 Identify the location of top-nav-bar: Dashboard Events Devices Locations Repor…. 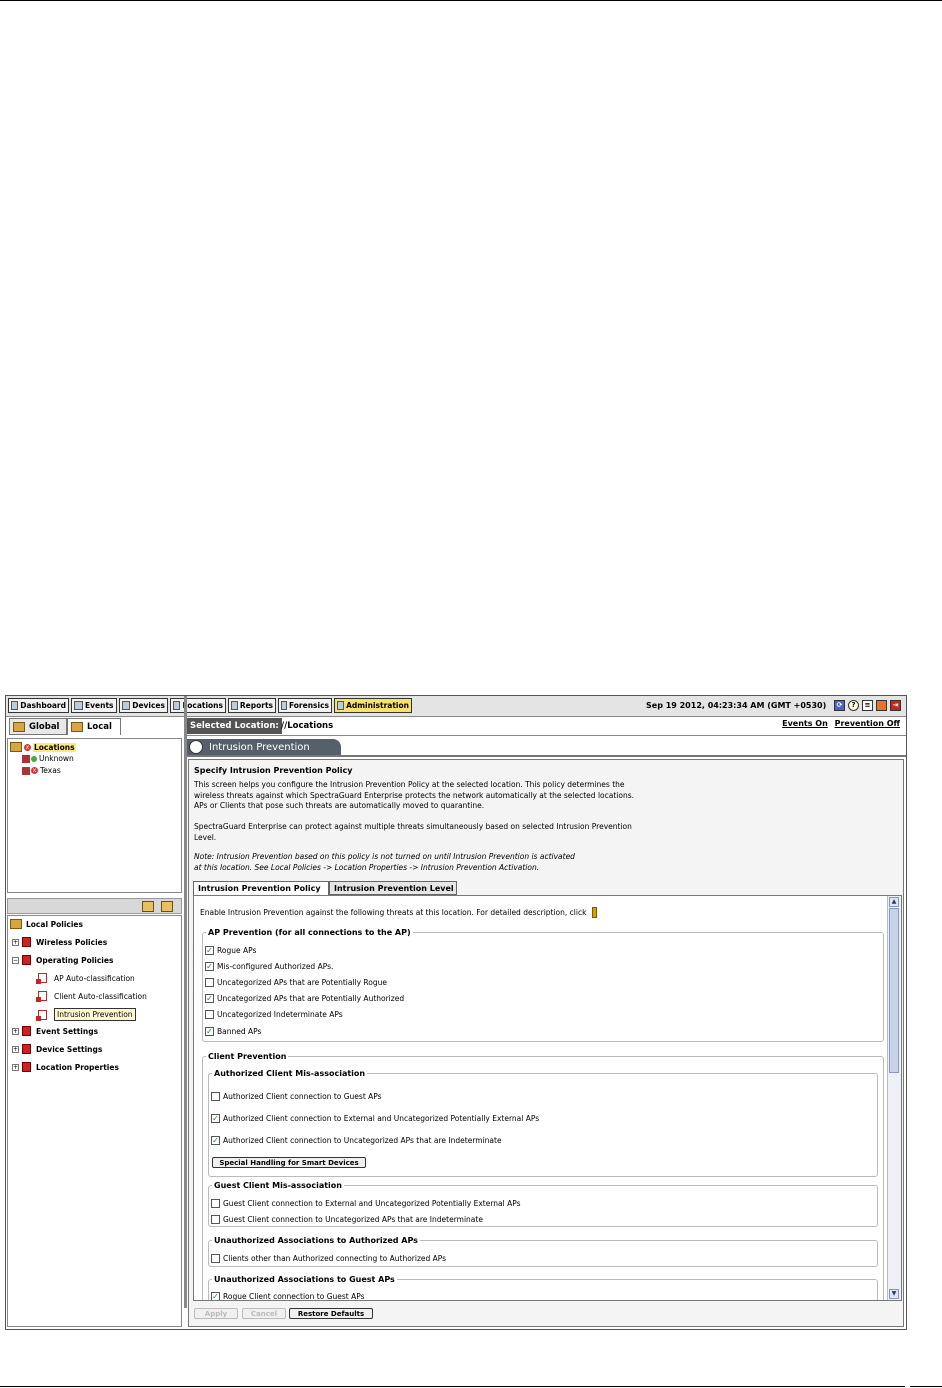
(456, 706).